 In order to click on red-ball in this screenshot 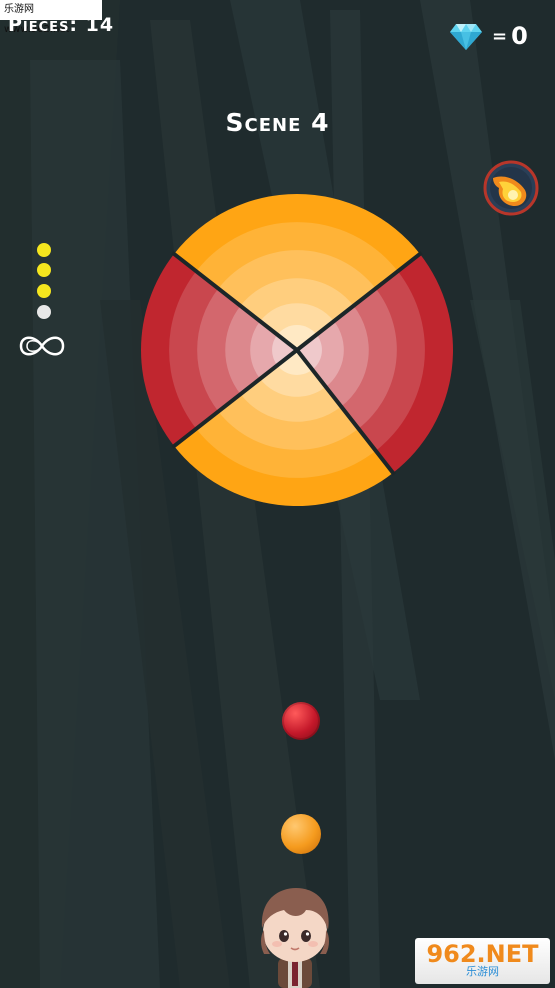, I will do `click(301, 721)`.